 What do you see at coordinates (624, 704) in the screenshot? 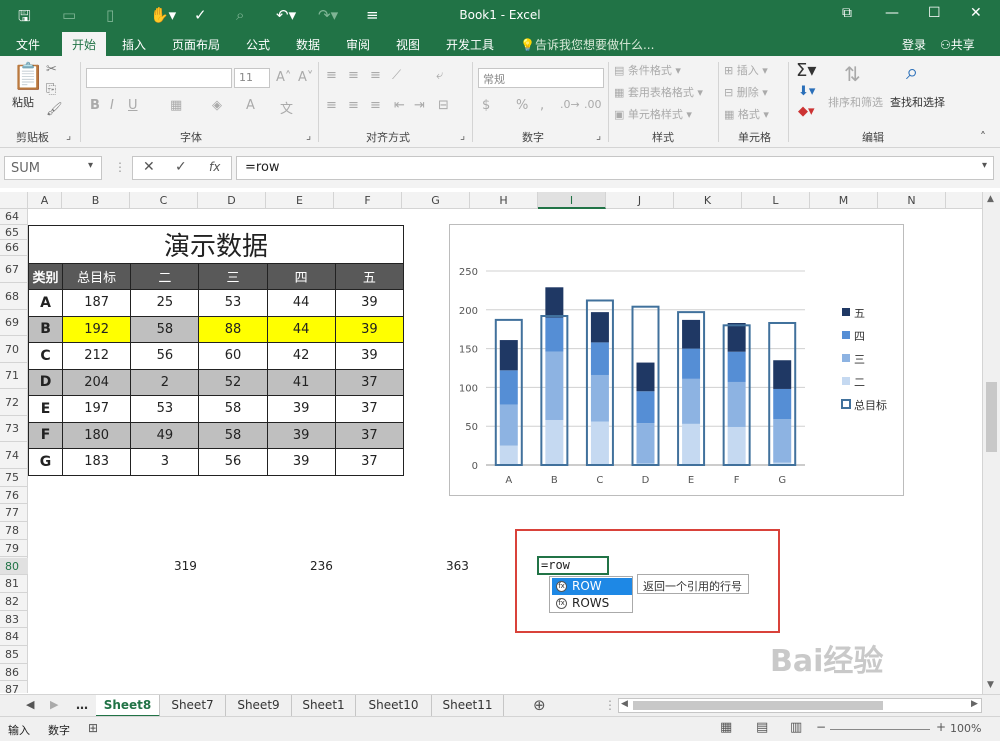
I see `scroll-left-icon: ◀` at bounding box center [624, 704].